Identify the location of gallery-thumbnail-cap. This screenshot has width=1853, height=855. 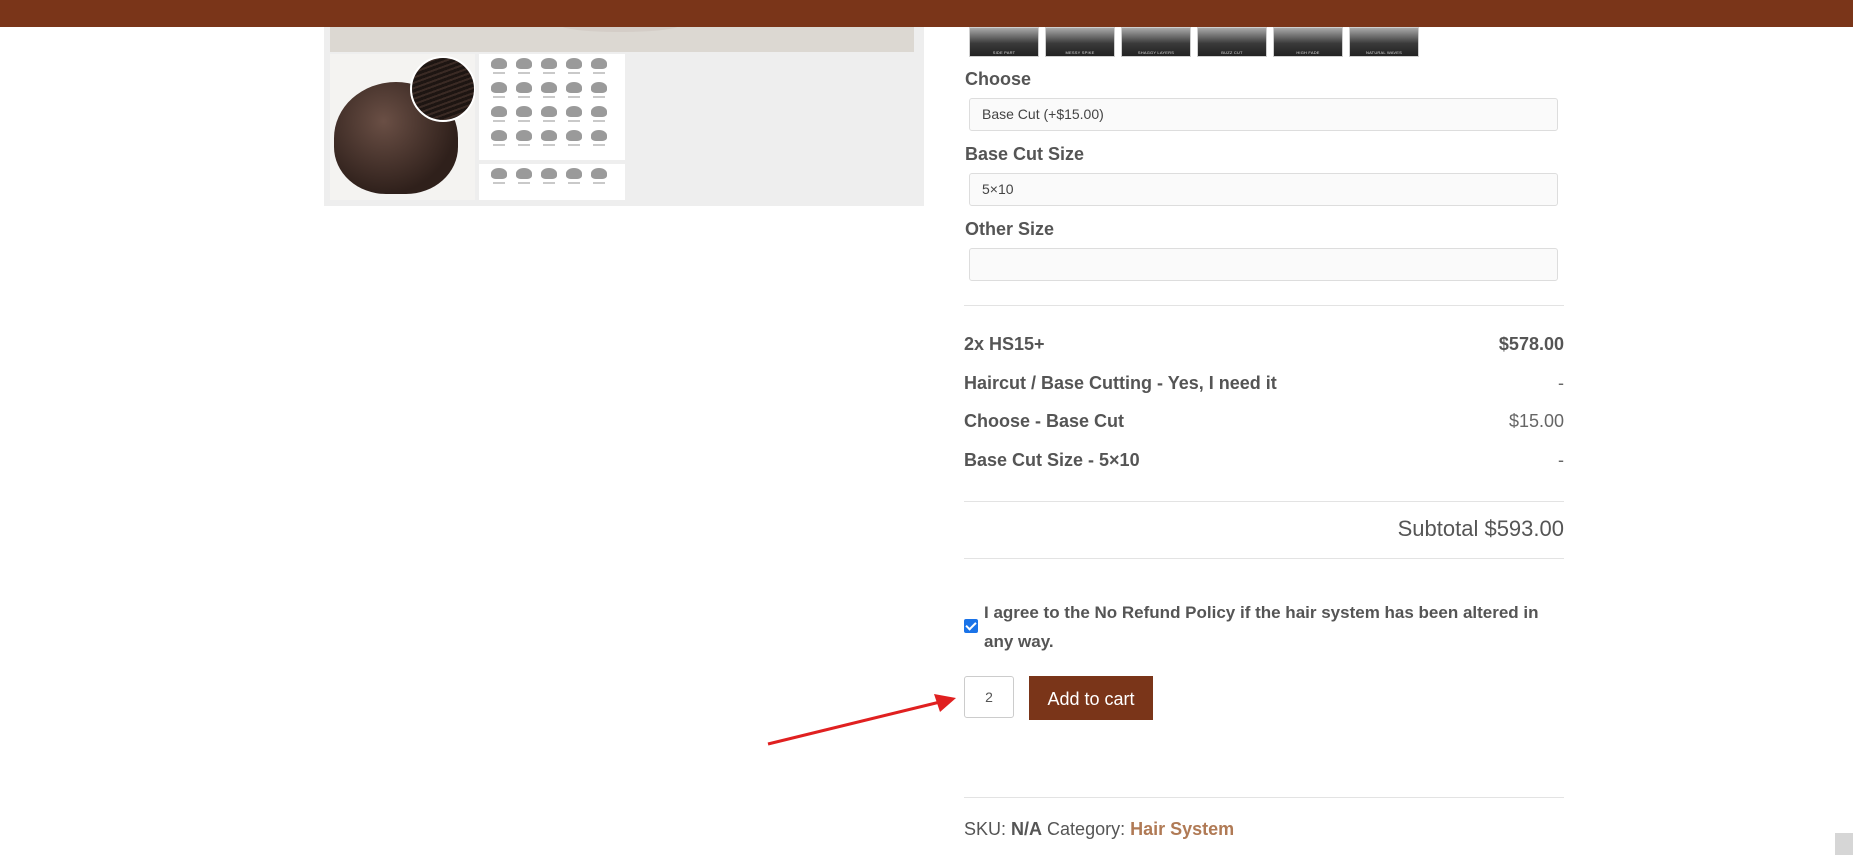
(402, 127).